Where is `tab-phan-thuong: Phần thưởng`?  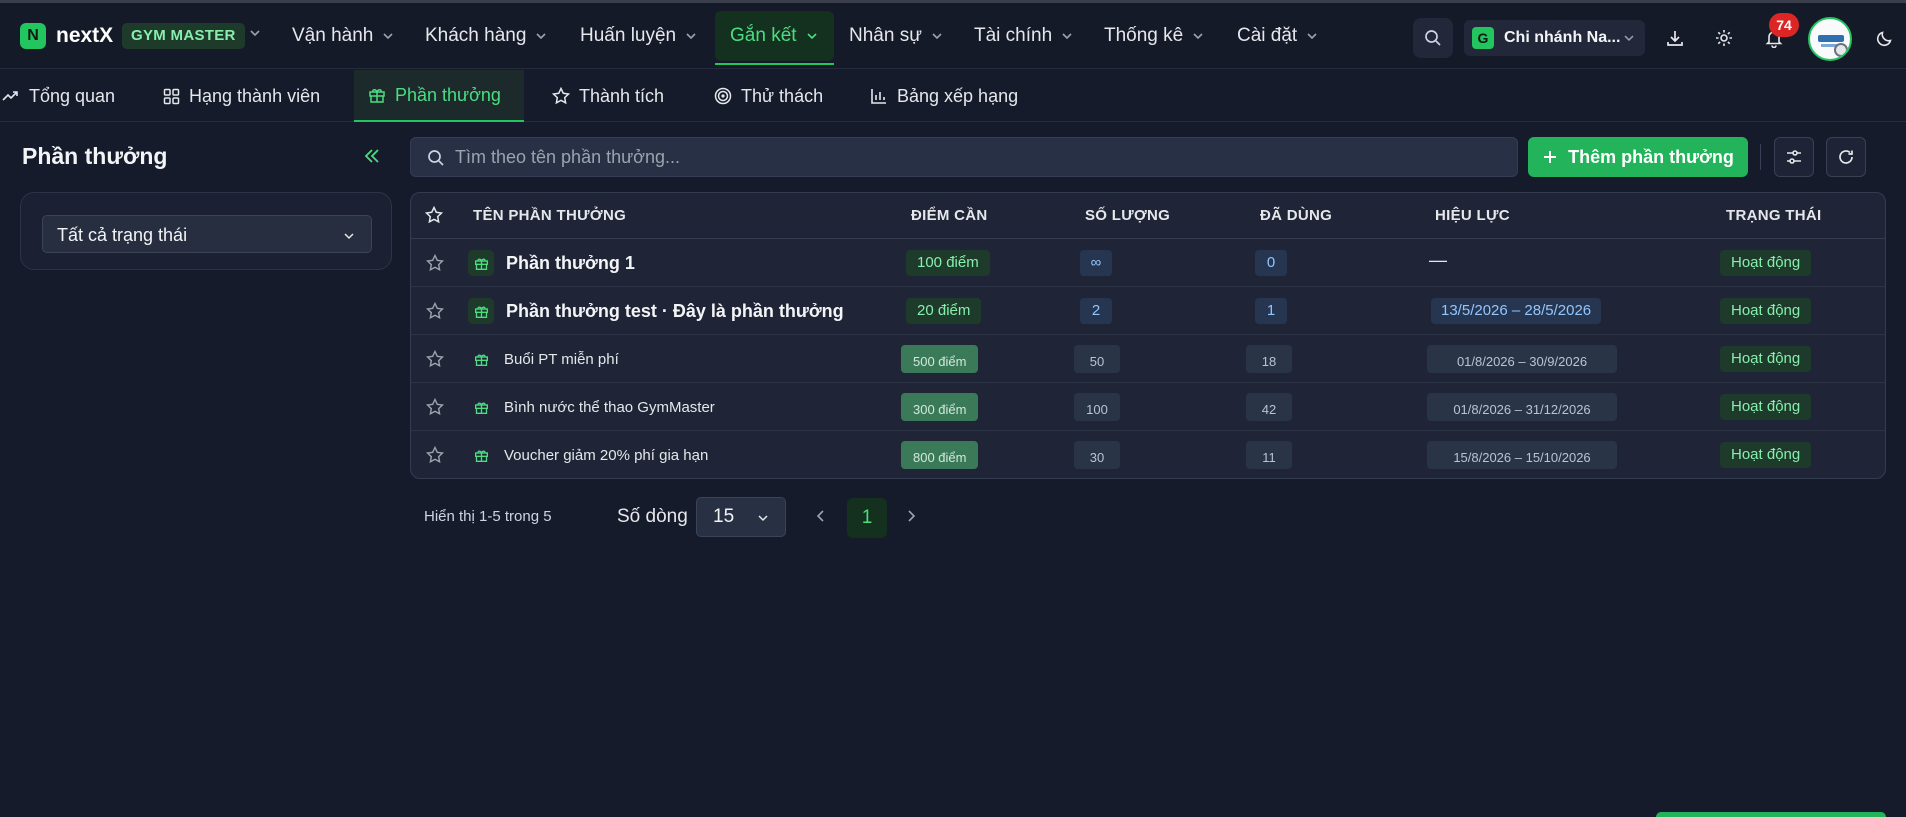 tab-phan-thuong: Phần thưởng is located at coordinates (439, 96).